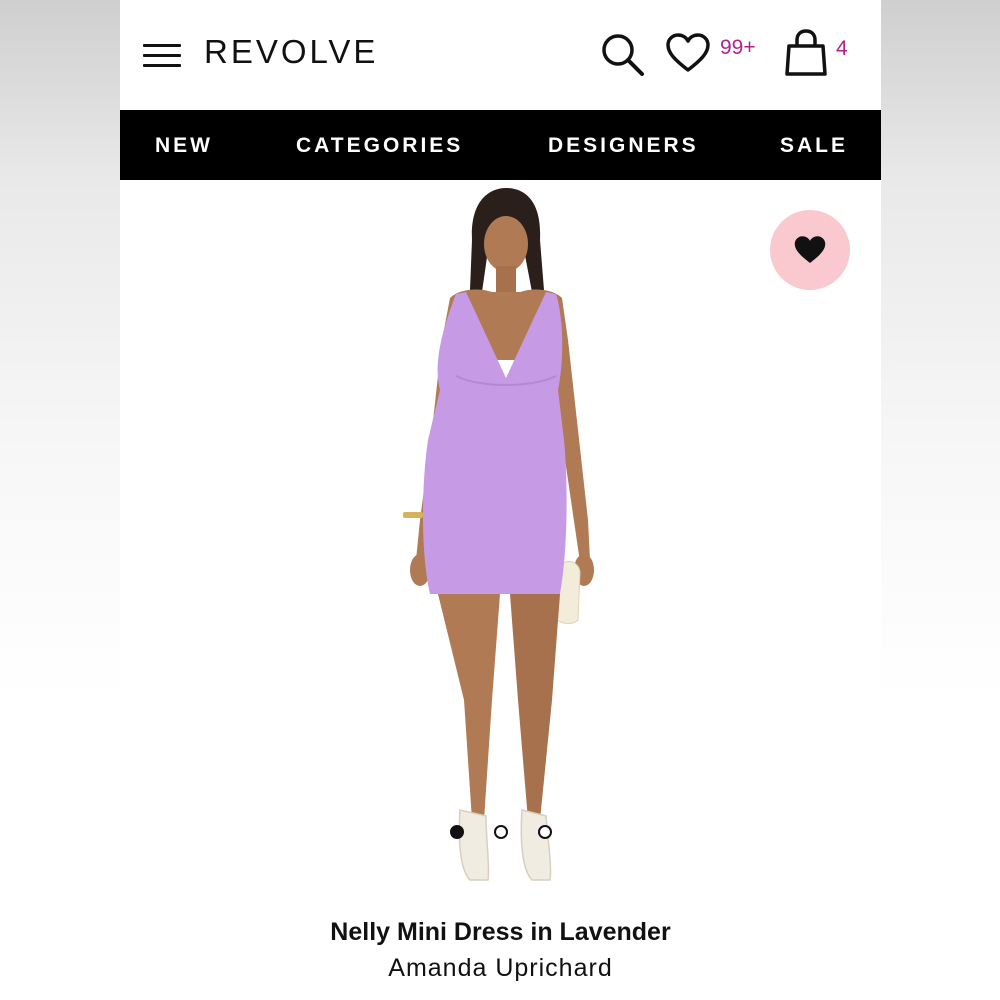 Image resolution: width=1000 pixels, height=1000 pixels. What do you see at coordinates (184, 146) in the screenshot?
I see `nav-item-new: NEW` at bounding box center [184, 146].